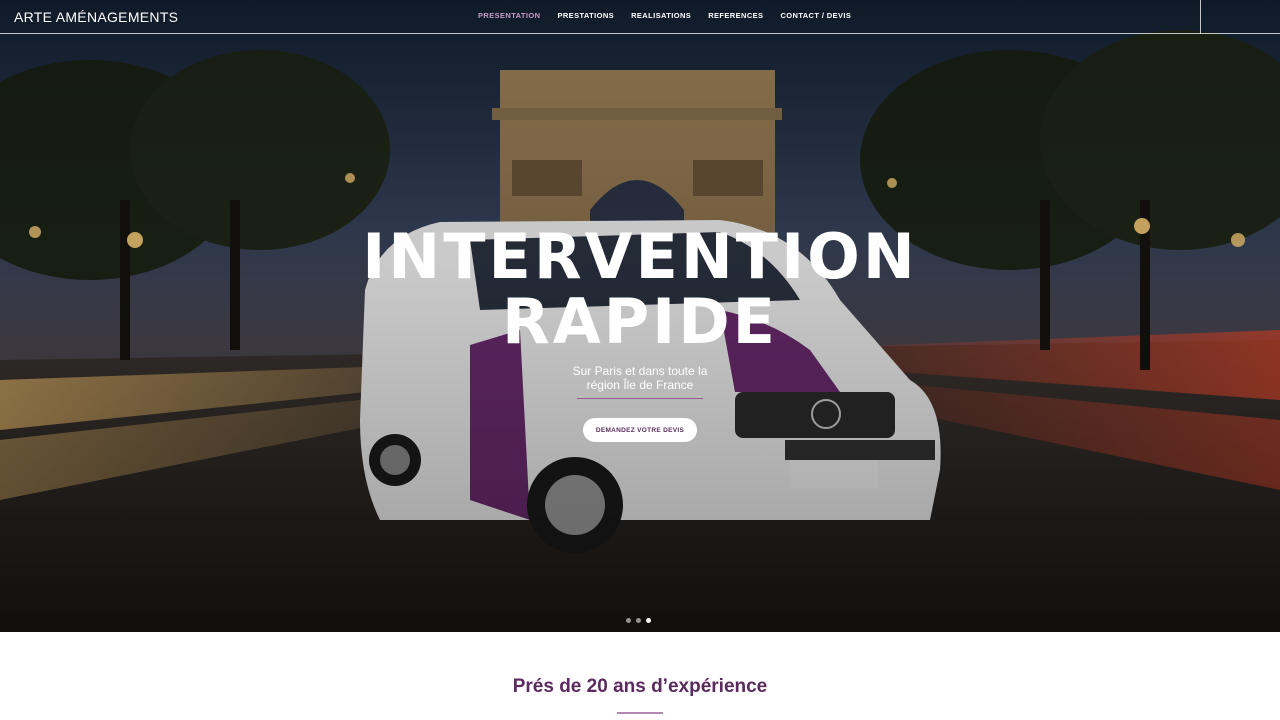  Describe the element at coordinates (661, 15) in the screenshot. I see `nav-item-realisations: REALISATIONS` at that location.